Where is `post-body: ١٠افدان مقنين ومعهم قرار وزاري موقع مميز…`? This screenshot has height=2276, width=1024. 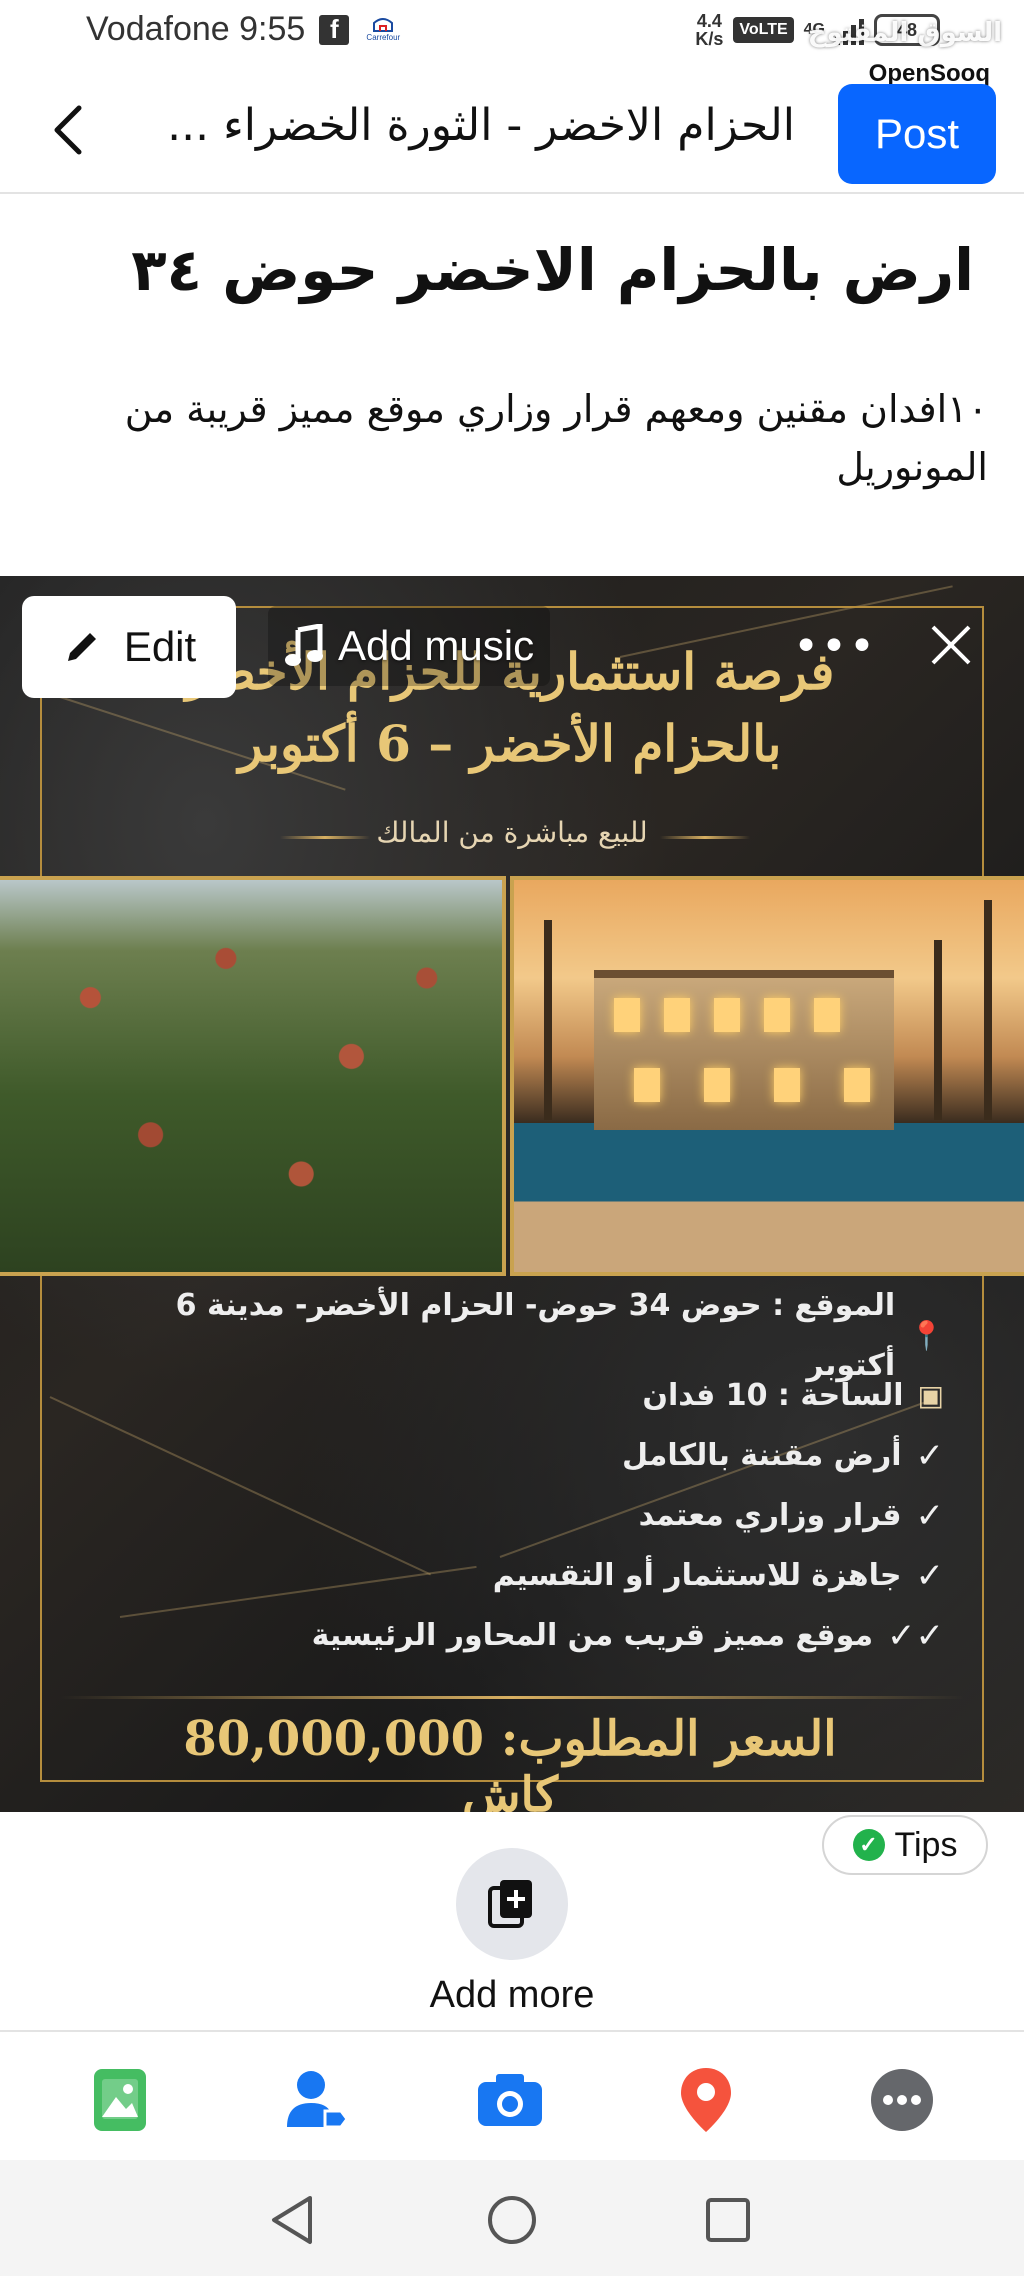
post-body: ١٠افدان مقنين ومعهم قرار وزاري موقع مميز… is located at coordinates (508, 438).